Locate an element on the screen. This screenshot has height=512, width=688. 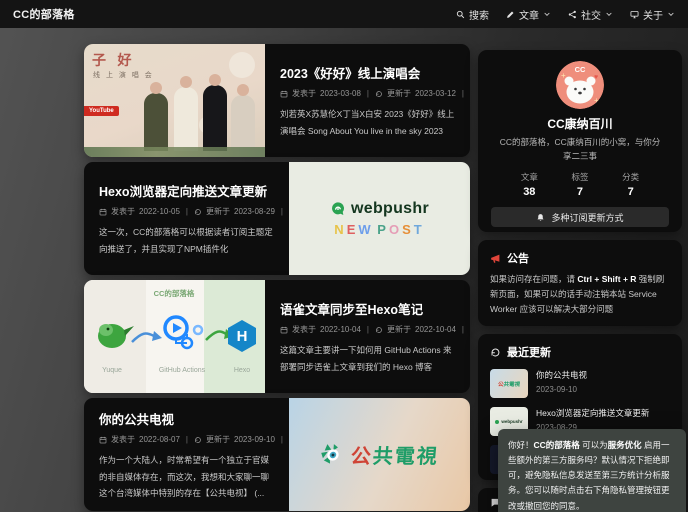
published-date: 2022-08-07 is located at coordinates (159, 440).